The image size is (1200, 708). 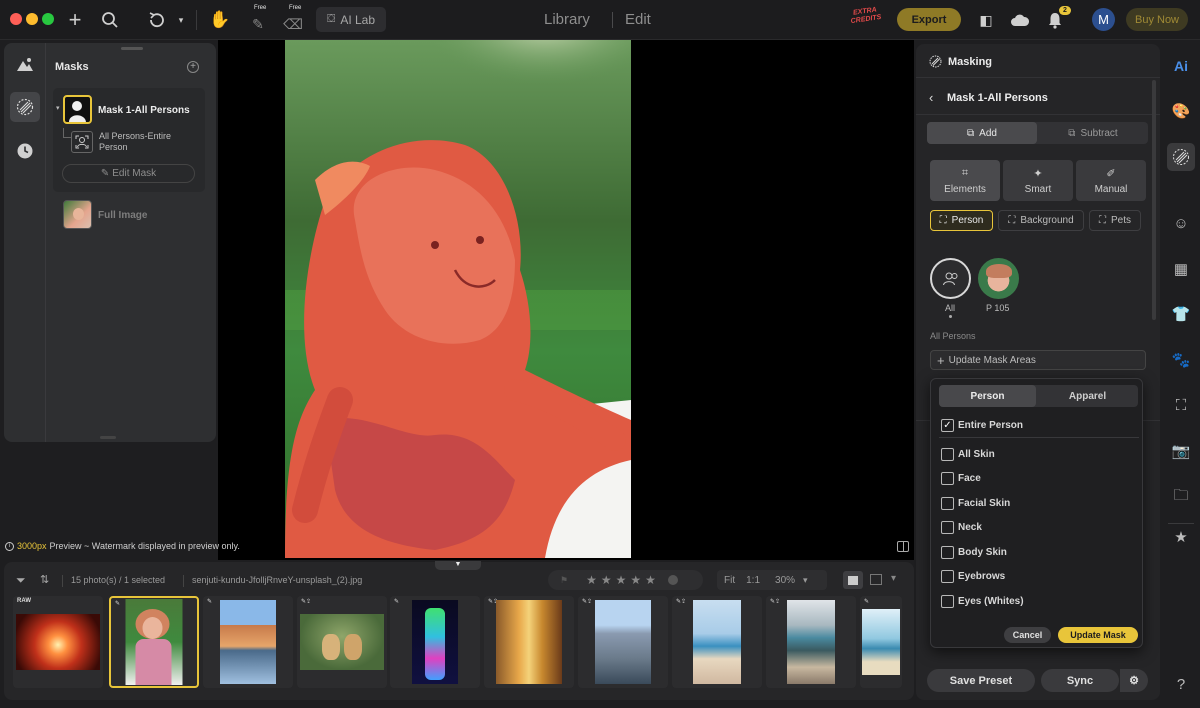 What do you see at coordinates (564, 580) in the screenshot?
I see `flag-icon: ⚑` at bounding box center [564, 580].